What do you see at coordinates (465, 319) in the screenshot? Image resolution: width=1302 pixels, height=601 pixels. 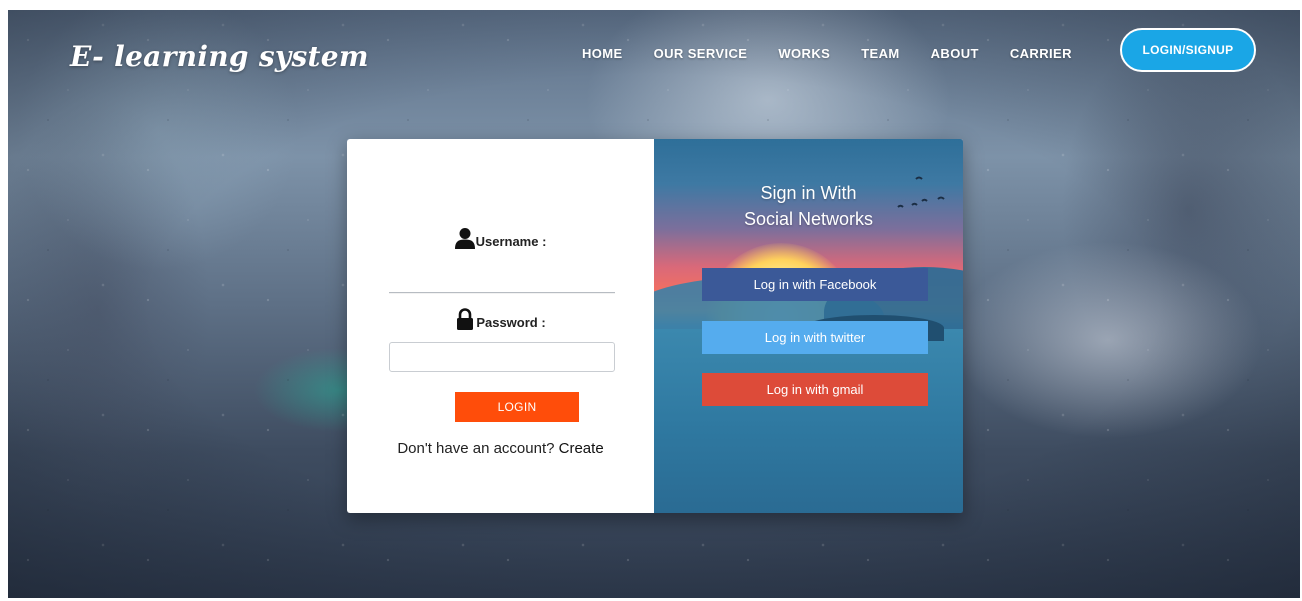 I see `lock-icon` at bounding box center [465, 319].